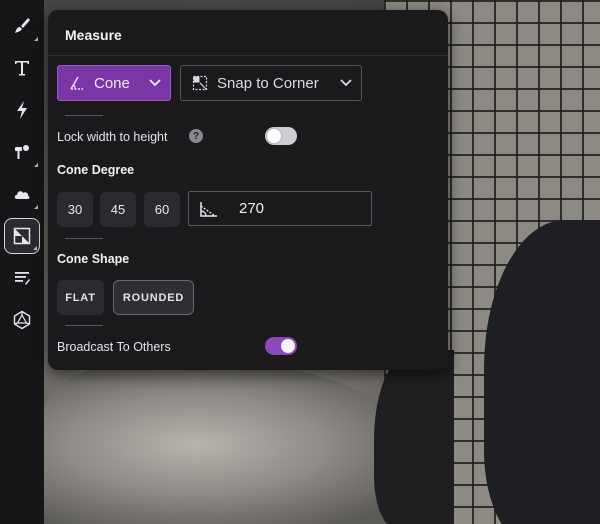  Describe the element at coordinates (96, 170) in the screenshot. I see `cone-degree-label: Cone Degree` at that location.